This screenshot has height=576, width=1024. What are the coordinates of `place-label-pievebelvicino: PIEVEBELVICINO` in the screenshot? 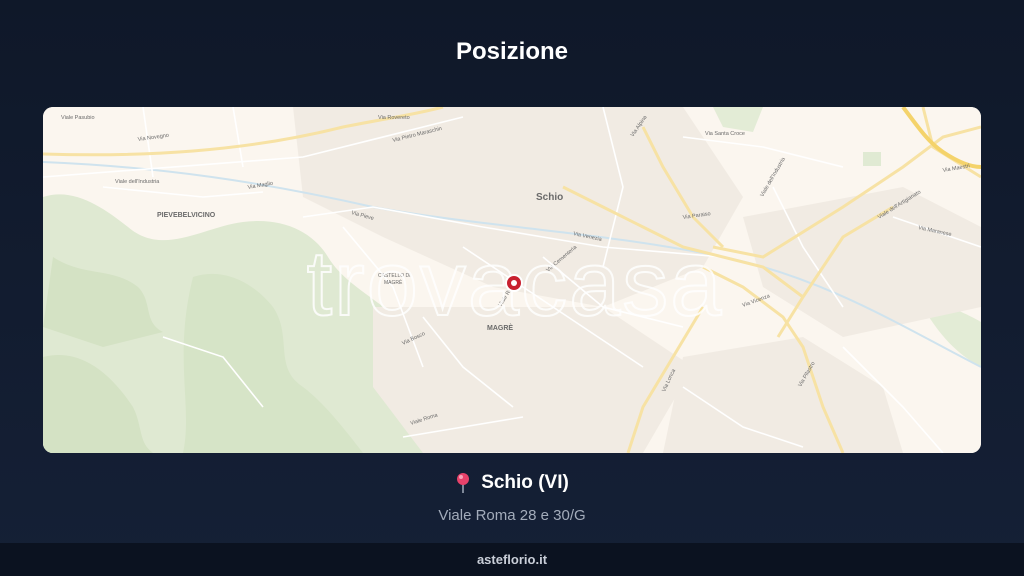 It's located at (186, 215).